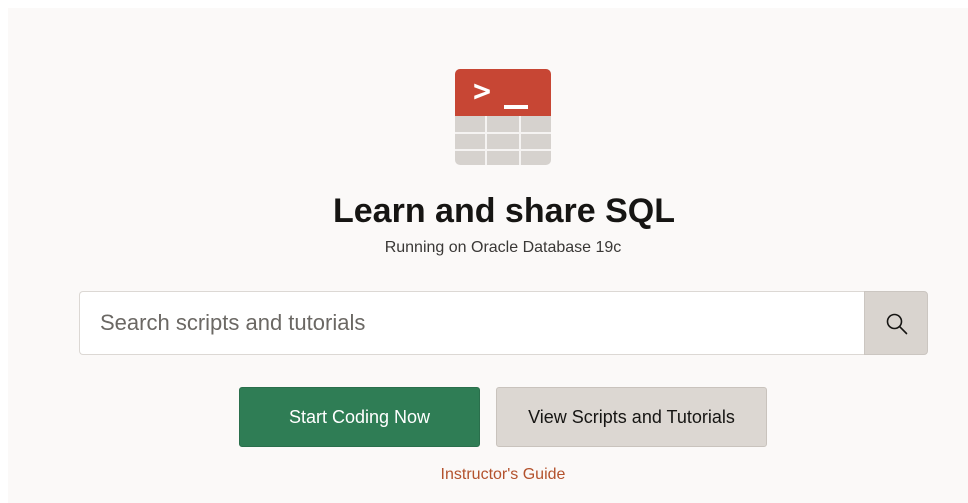 Image resolution: width=968 pixels, height=503 pixels. I want to click on logo-cursor-glyph, so click(516, 107).